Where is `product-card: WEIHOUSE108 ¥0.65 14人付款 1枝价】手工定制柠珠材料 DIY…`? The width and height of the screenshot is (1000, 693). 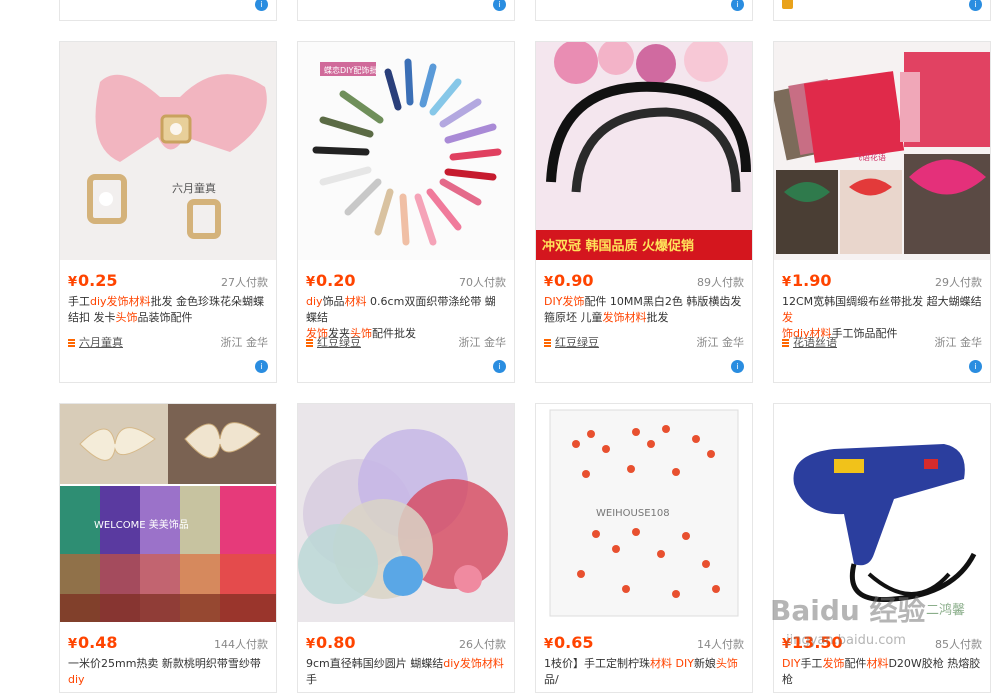
product-card: WEIHOUSE108 ¥0.65 14人付款 1枝价】手工定制柠珠材料 DIY… is located at coordinates (644, 548).